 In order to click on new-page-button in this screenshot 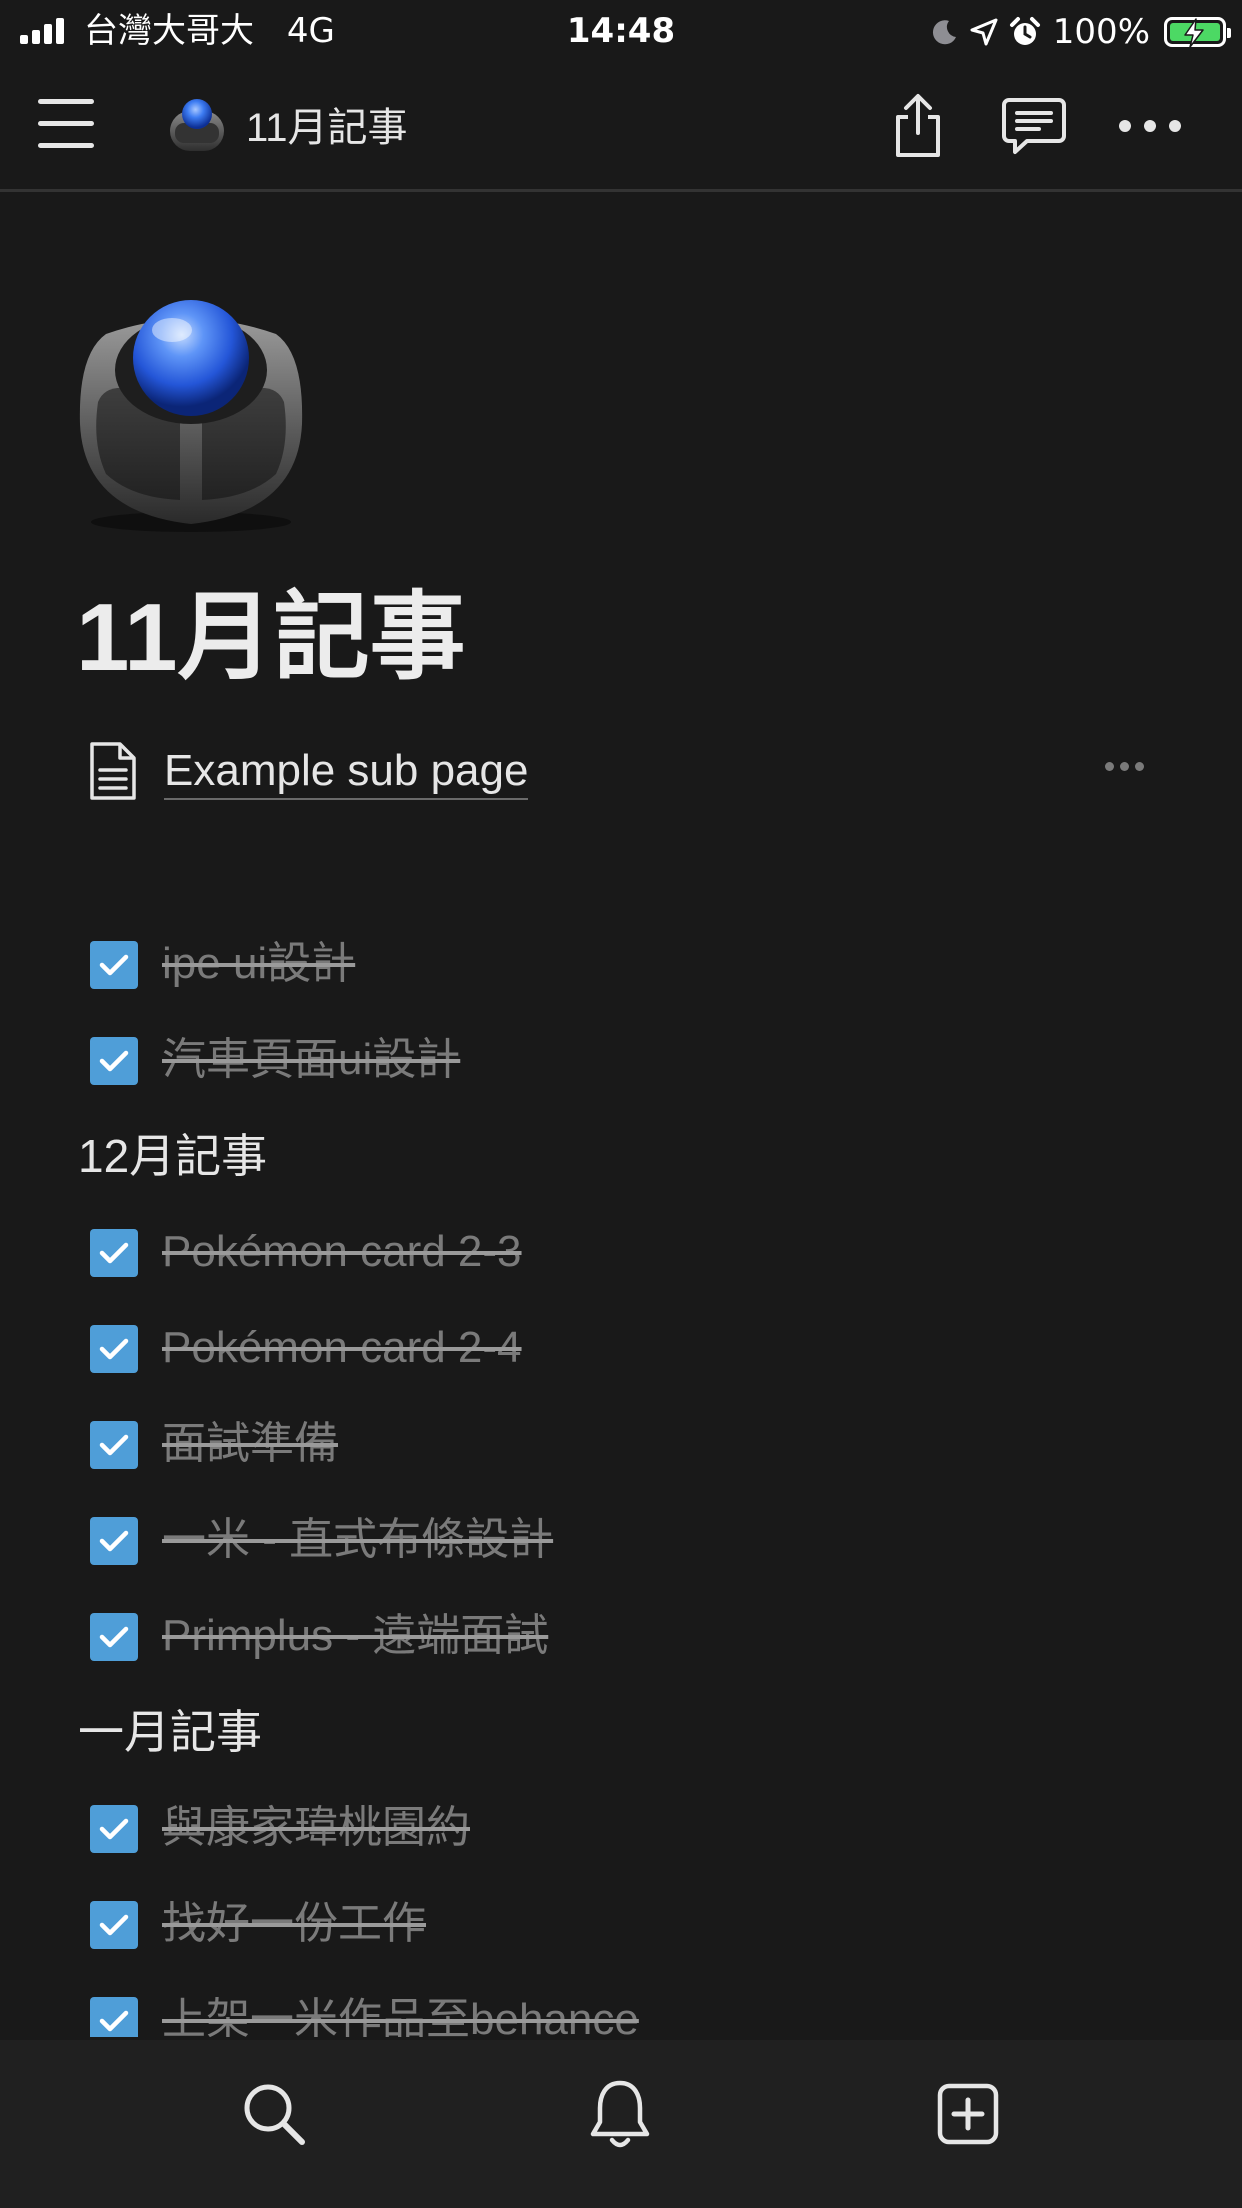, I will do `click(968, 2114)`.